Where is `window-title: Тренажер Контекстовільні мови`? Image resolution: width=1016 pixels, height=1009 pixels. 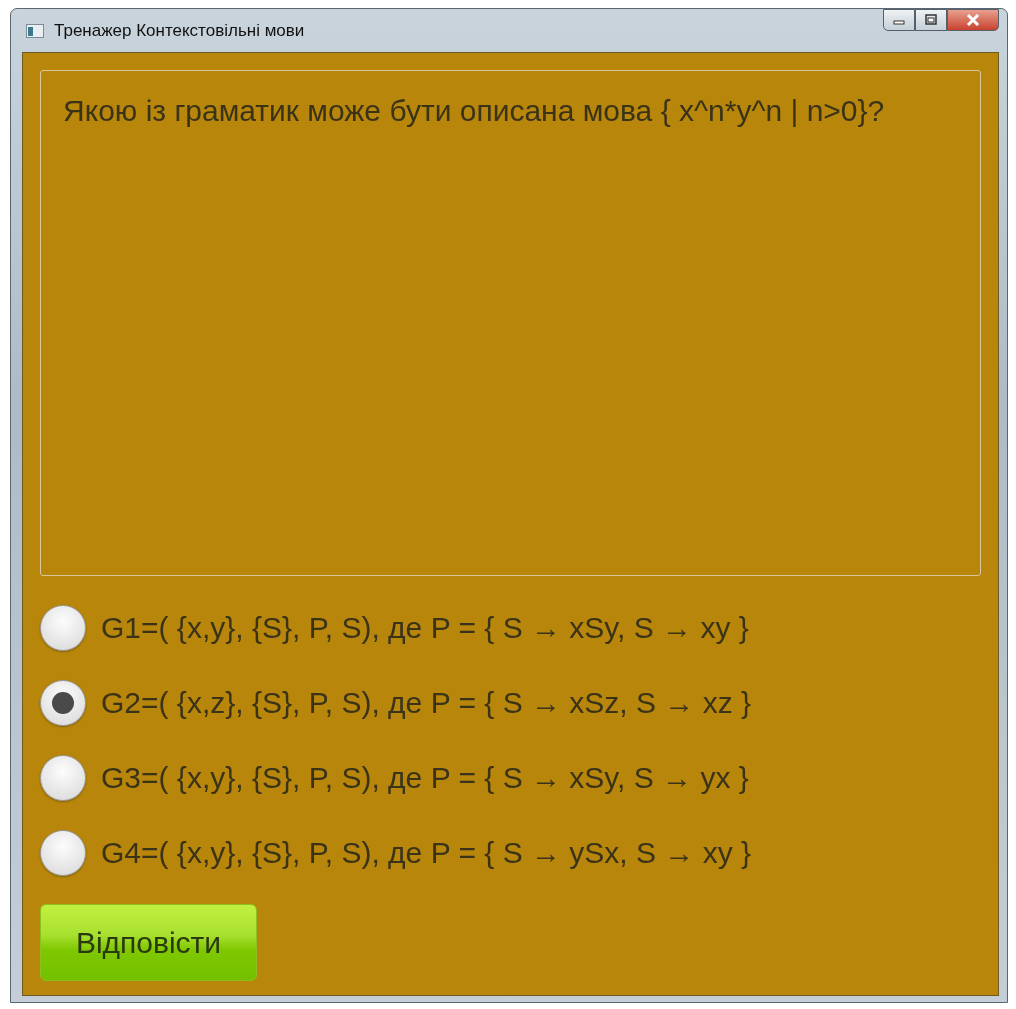 window-title: Тренажер Контекстовільні мови is located at coordinates (179, 30).